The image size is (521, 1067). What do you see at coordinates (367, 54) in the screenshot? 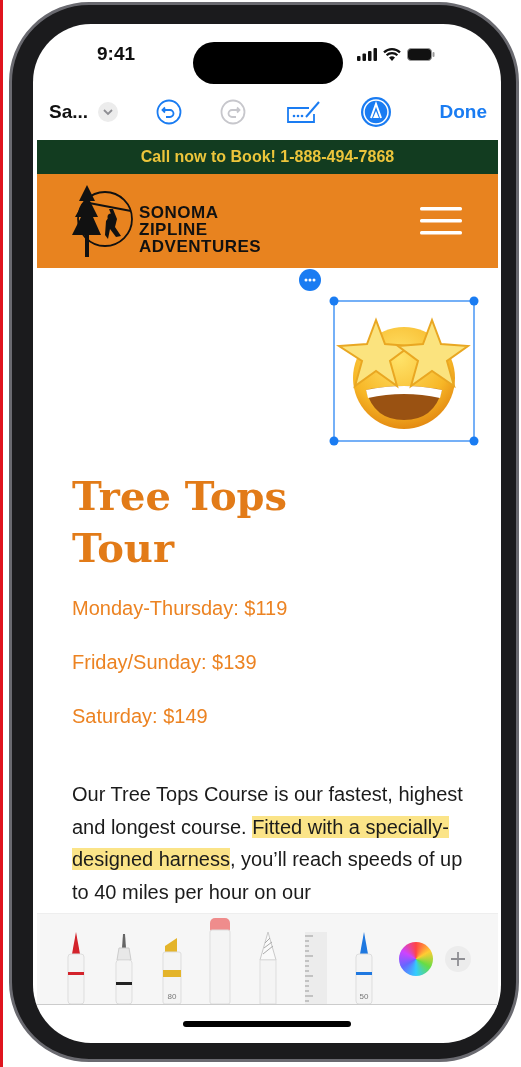
I see `signal-icon` at bounding box center [367, 54].